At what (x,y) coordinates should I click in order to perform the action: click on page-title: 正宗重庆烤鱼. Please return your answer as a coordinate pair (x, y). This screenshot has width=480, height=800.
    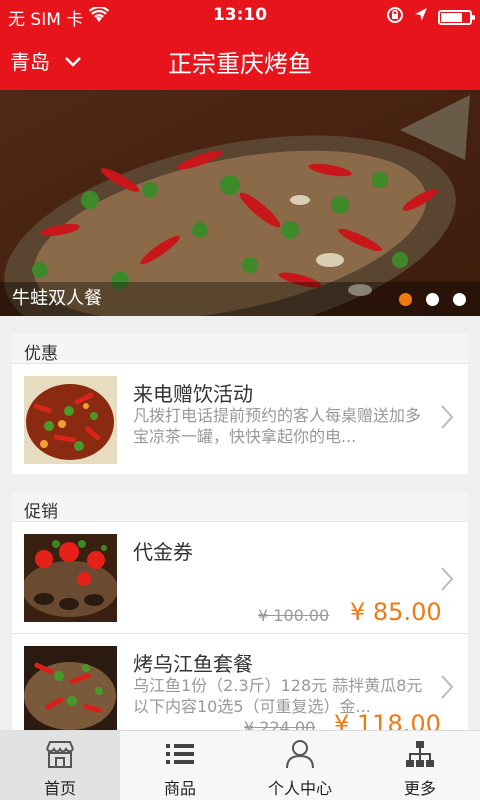
    Looking at the image, I should click on (240, 64).